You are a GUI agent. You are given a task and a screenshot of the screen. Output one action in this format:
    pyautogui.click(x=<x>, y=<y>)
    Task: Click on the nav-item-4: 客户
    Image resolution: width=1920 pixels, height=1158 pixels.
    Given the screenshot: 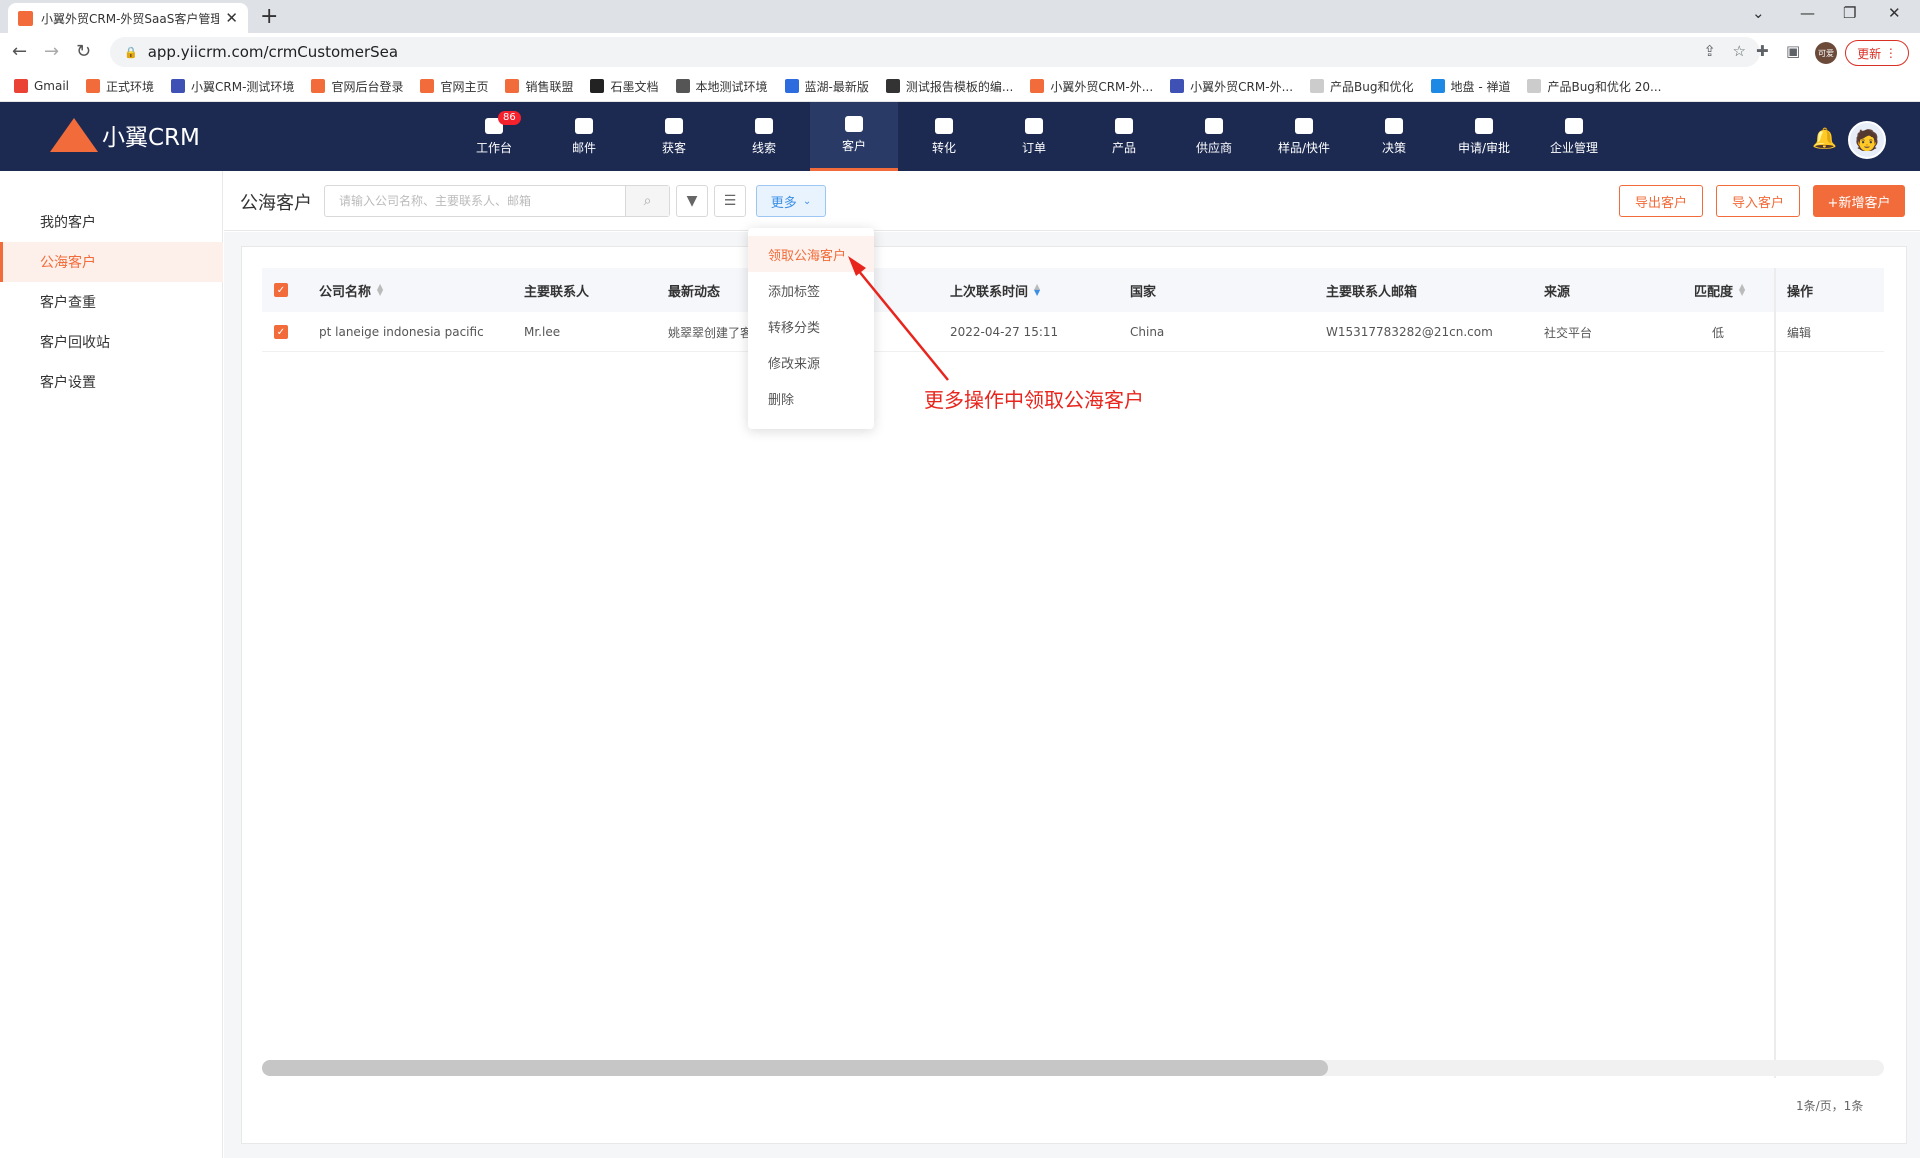 What is the action you would take?
    pyautogui.click(x=854, y=136)
    